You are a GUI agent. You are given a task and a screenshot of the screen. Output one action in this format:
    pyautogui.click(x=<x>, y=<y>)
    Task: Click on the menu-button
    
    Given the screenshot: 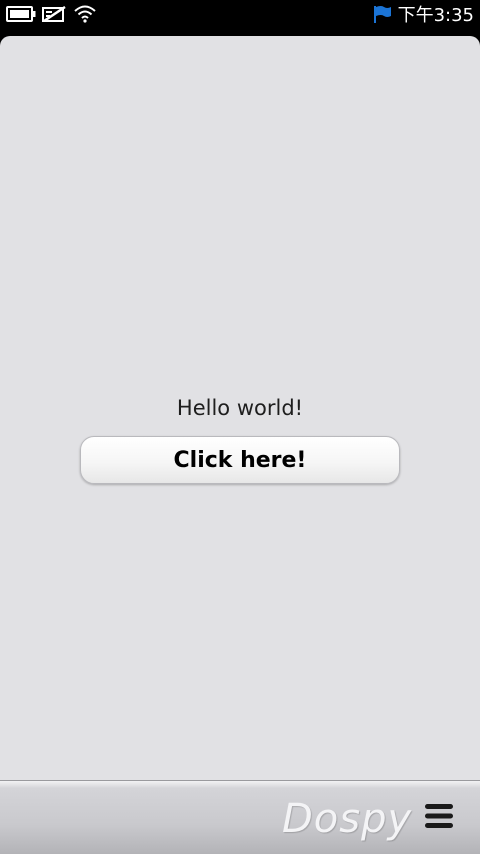 What is the action you would take?
    pyautogui.click(x=439, y=818)
    